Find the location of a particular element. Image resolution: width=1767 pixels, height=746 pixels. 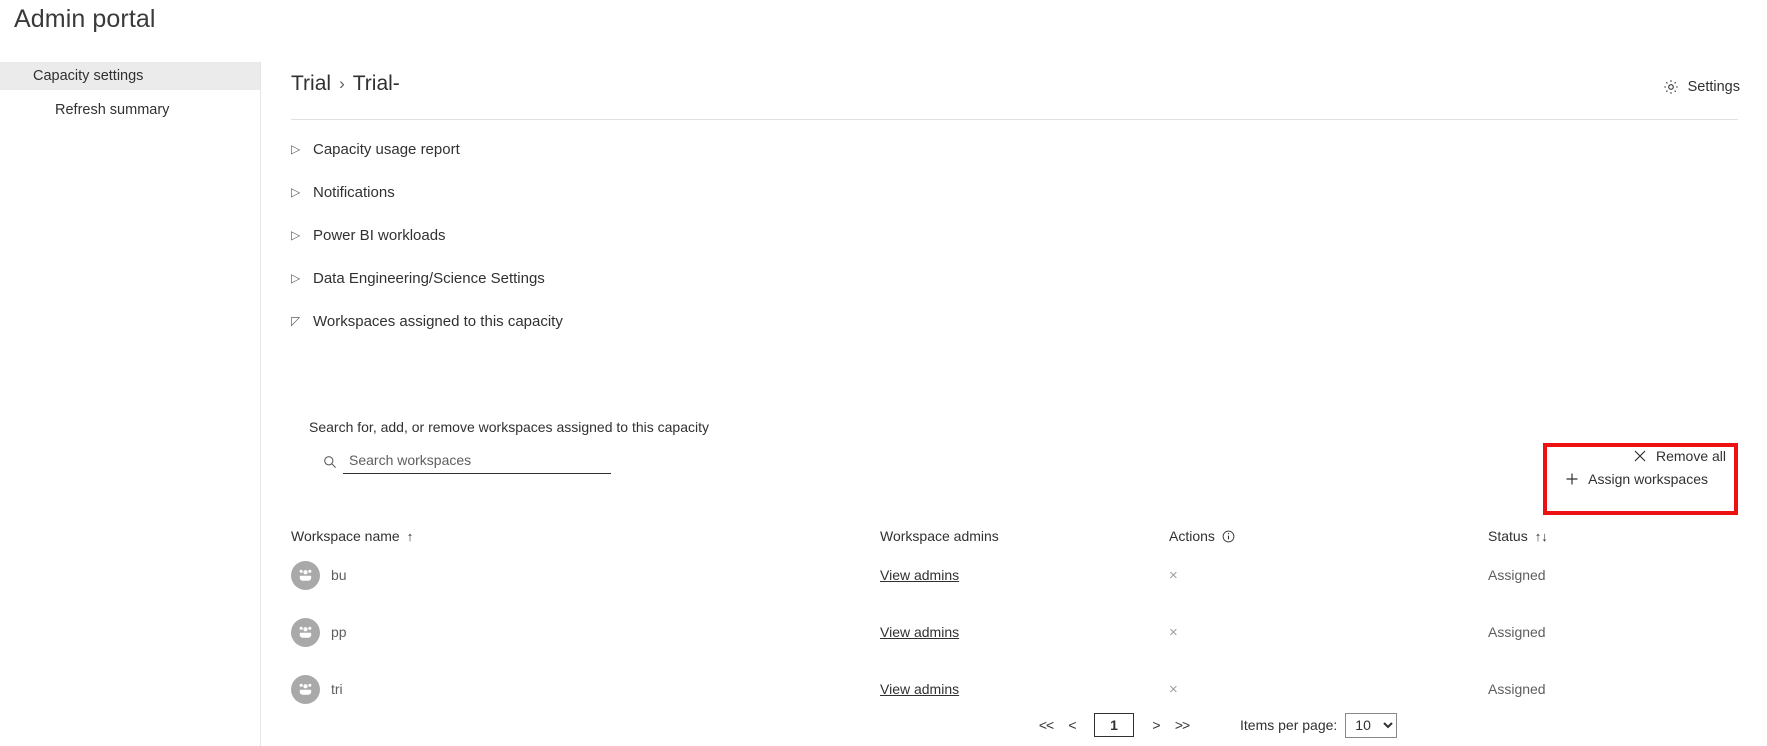

column-actions: Actions is located at coordinates (1202, 536).